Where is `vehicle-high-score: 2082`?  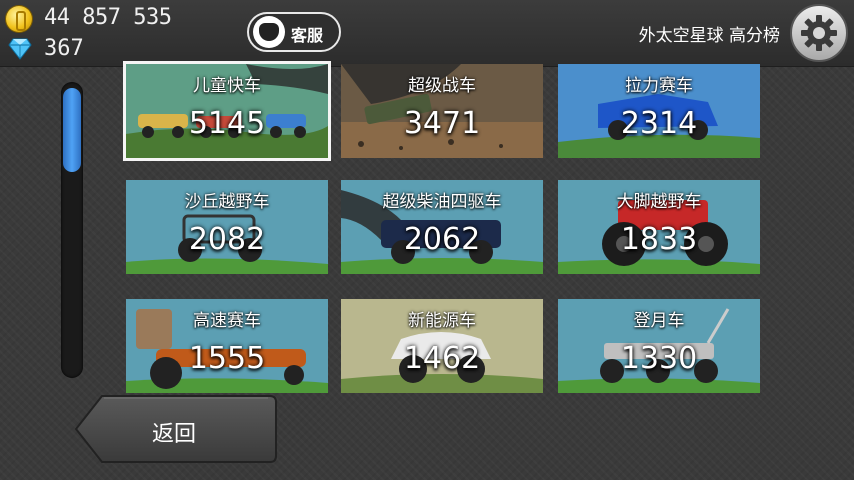
vehicle-high-score: 2082 is located at coordinates (227, 239).